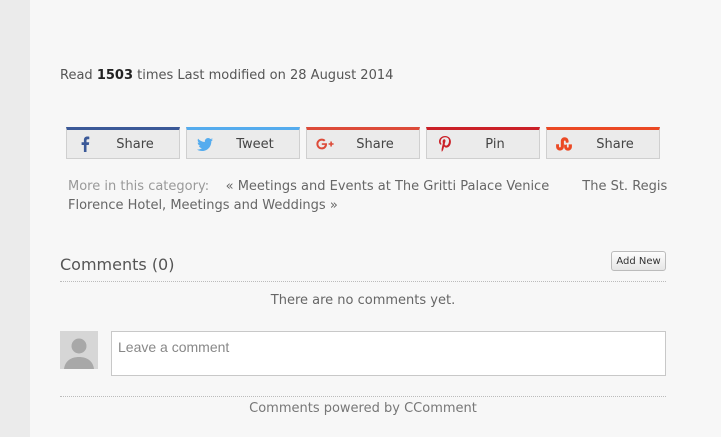 Image resolution: width=721 pixels, height=437 pixels. Describe the element at coordinates (565, 144) in the screenshot. I see `stumbleupon-icon` at that location.